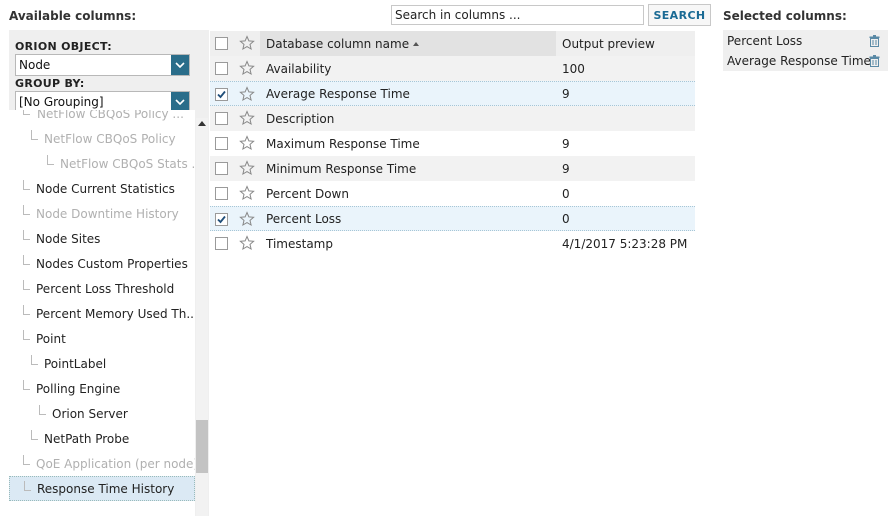  I want to click on output-preview-cell: 0, so click(566, 218).